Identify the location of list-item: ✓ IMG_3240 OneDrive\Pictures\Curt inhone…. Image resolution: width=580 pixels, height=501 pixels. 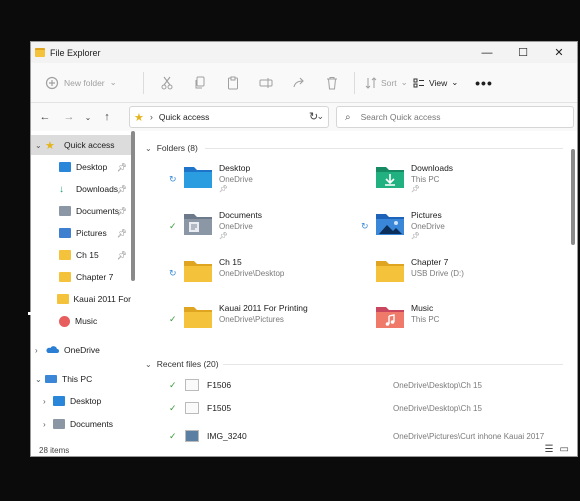
(351, 433).